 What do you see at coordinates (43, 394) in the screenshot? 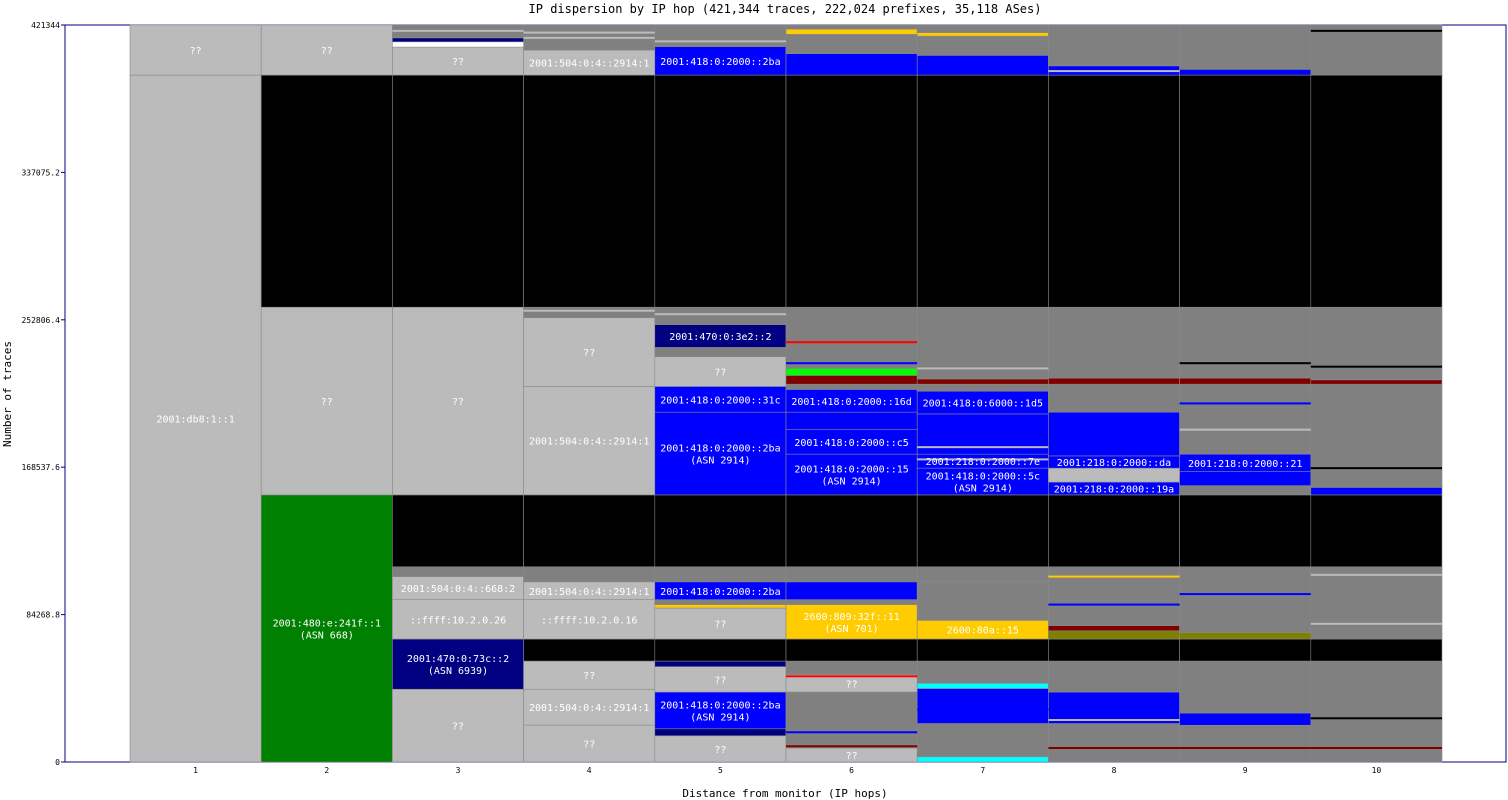
I see `y-axis-ticks: 0 84268.8 168537.6 252806.4 337075.2 421344` at bounding box center [43, 394].